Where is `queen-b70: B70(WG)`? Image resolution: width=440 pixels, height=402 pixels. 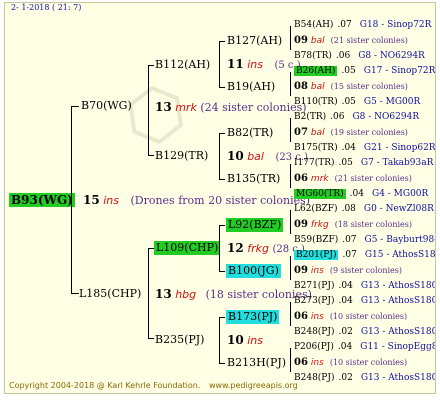 queen-b70: B70(WG) is located at coordinates (106, 106).